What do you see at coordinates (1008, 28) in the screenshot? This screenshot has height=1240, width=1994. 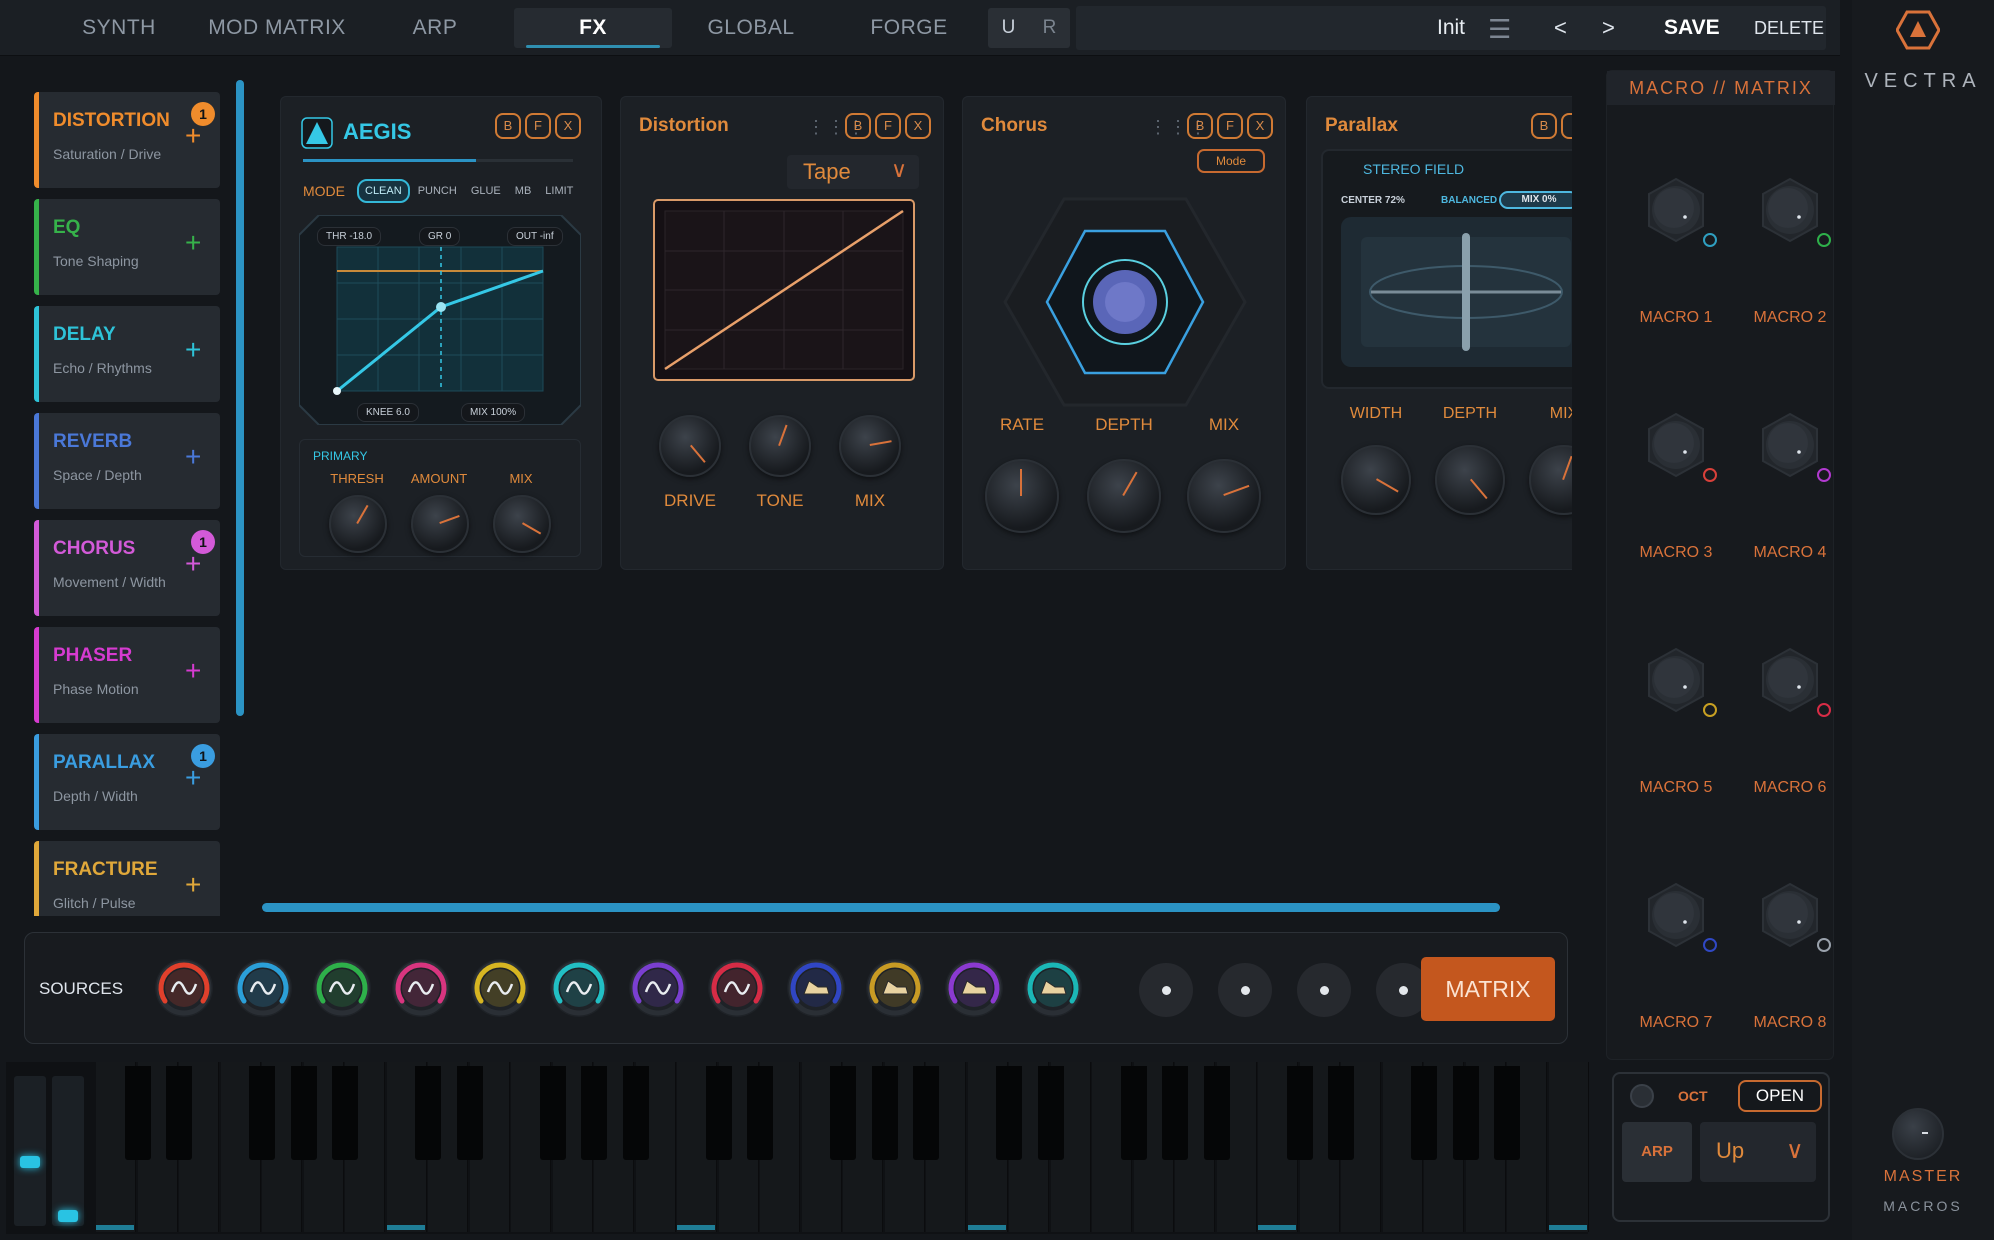 I see `undo-button: U` at bounding box center [1008, 28].